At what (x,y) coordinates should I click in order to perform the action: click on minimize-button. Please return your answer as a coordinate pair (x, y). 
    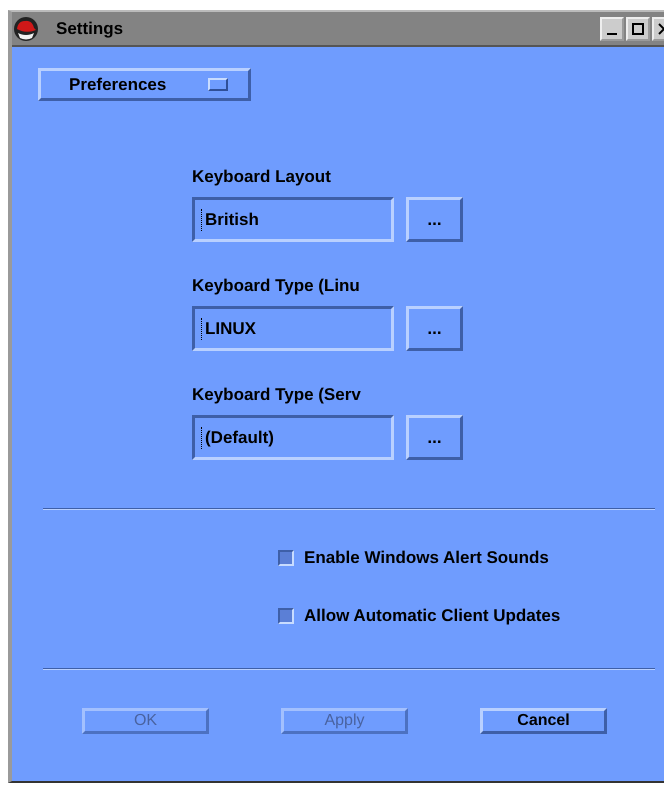
    Looking at the image, I should click on (612, 28).